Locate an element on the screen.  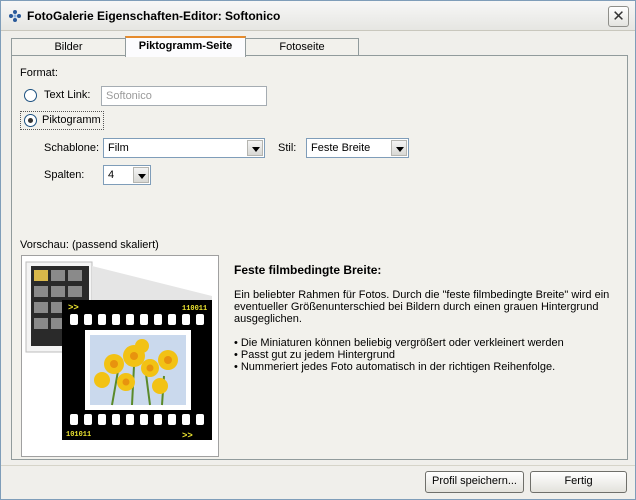
close-icon: ✕ is located at coordinates (618, 16).